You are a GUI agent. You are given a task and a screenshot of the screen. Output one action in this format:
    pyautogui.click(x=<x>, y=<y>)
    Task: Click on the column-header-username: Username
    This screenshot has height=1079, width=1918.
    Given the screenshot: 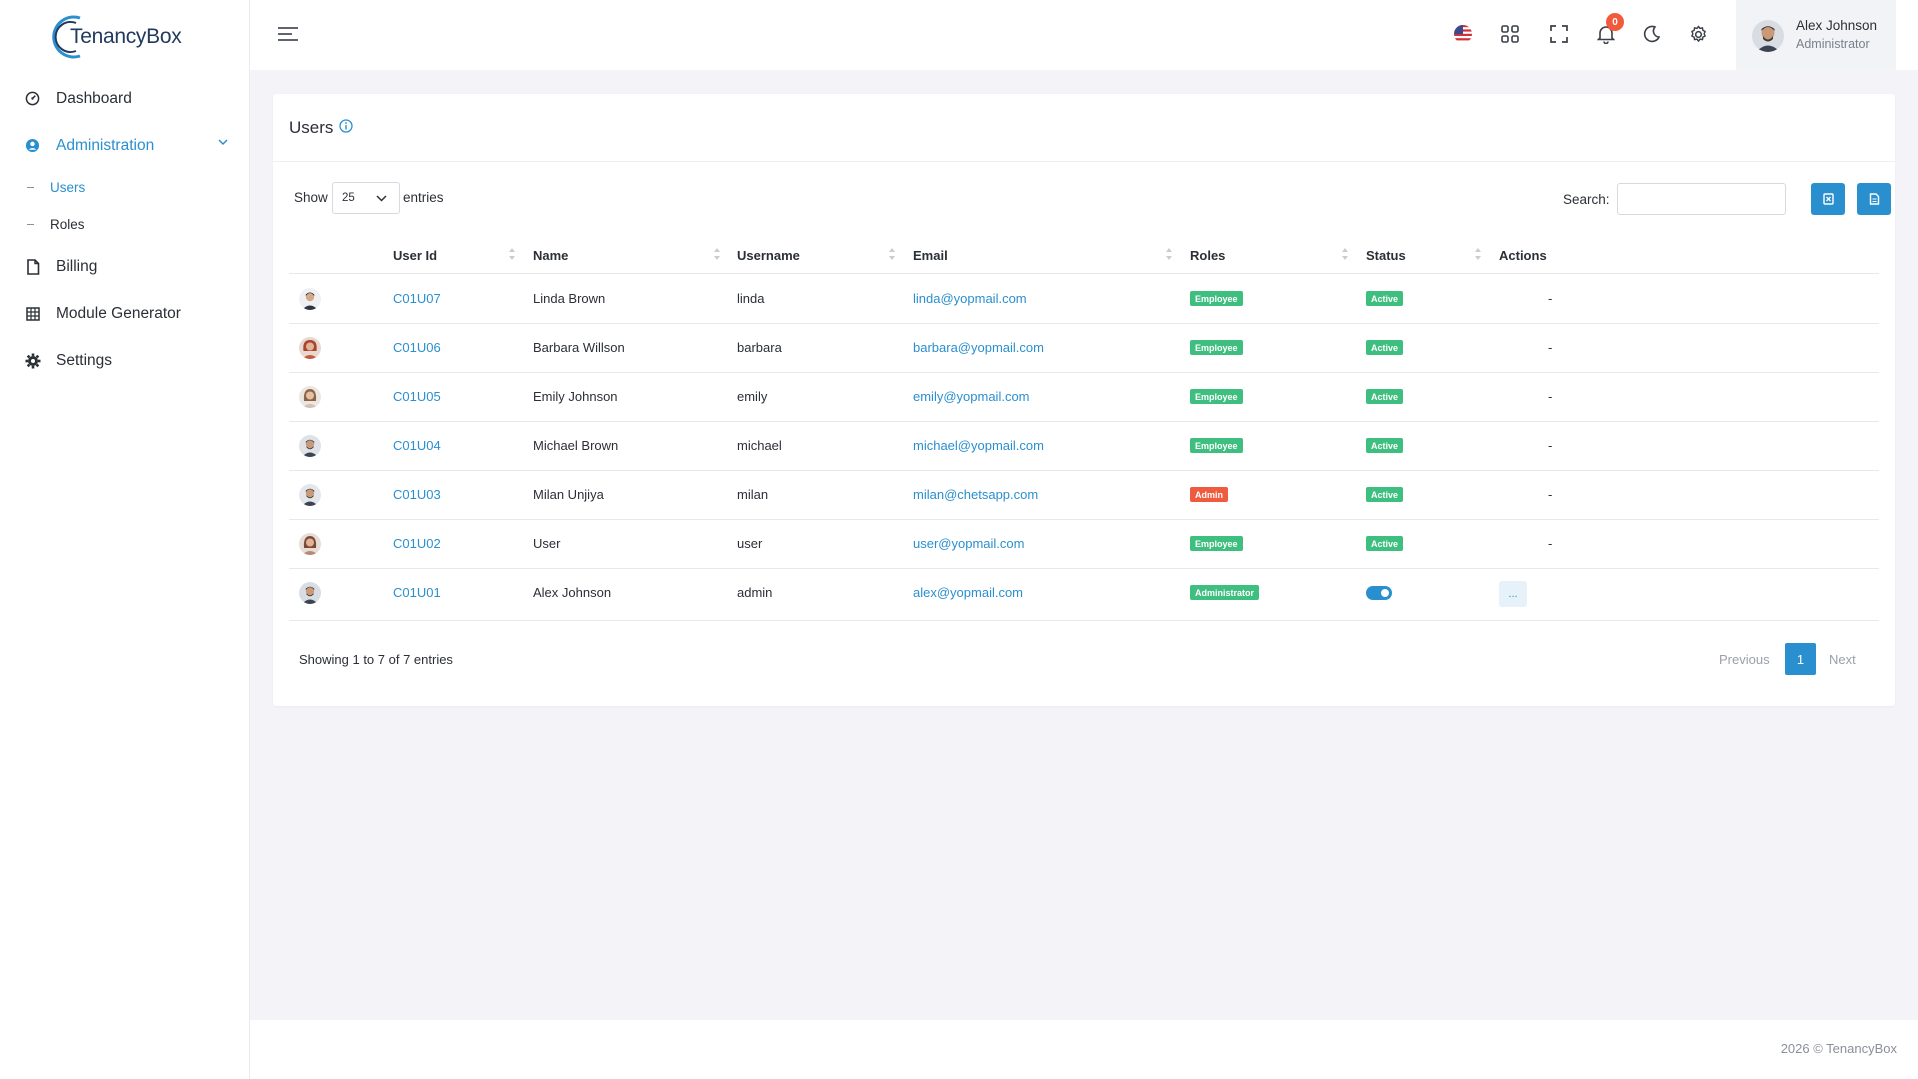 What is the action you would take?
    pyautogui.click(x=768, y=255)
    